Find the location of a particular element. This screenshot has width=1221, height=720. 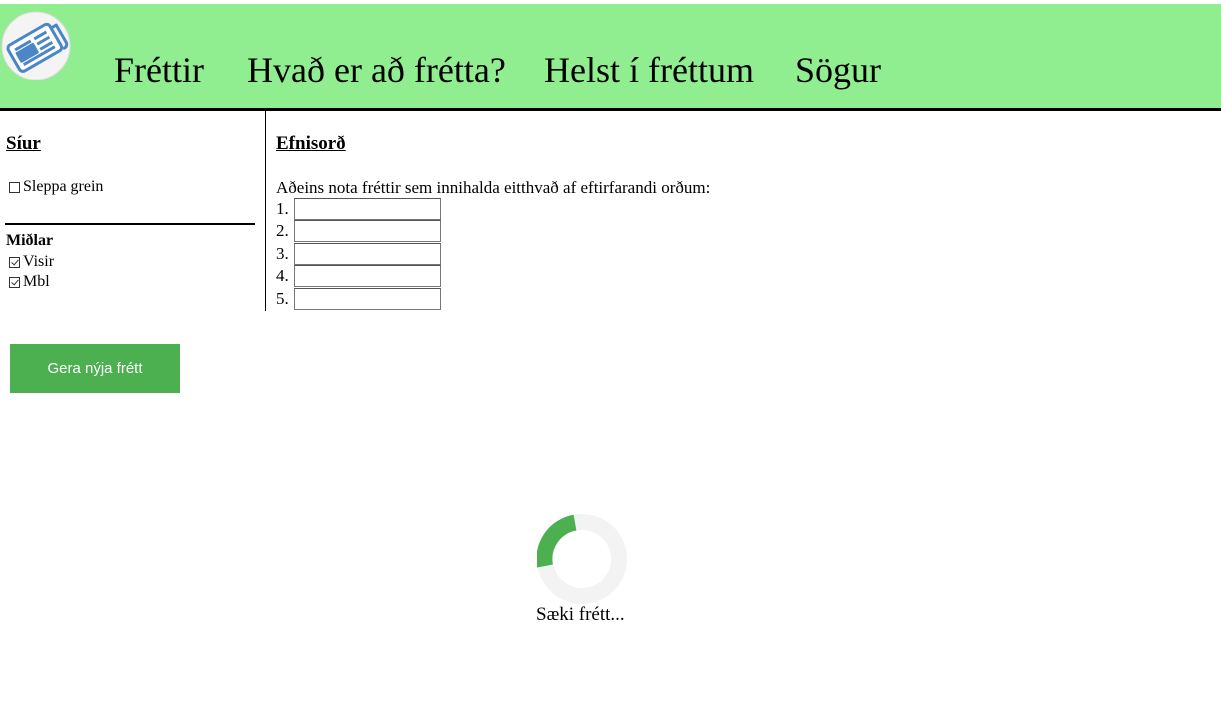

nav-item-hvad-er-ad-fretta: Hvað er að frétta? is located at coordinates (376, 70).